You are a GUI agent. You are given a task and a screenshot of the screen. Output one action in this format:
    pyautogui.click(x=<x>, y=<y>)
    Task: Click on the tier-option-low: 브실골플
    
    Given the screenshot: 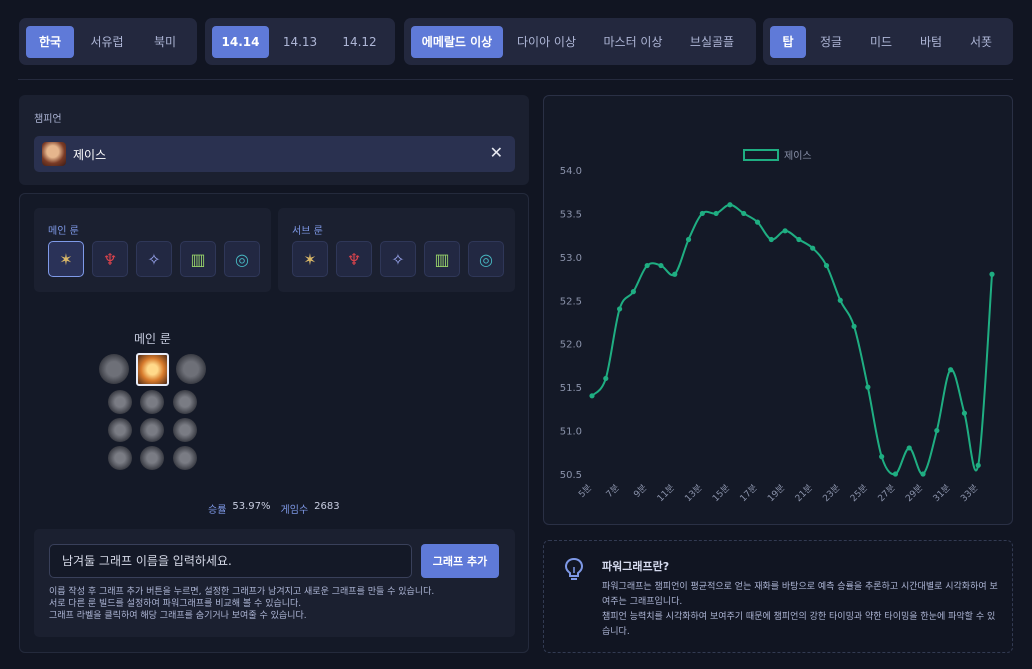 What is the action you would take?
    pyautogui.click(x=712, y=42)
    